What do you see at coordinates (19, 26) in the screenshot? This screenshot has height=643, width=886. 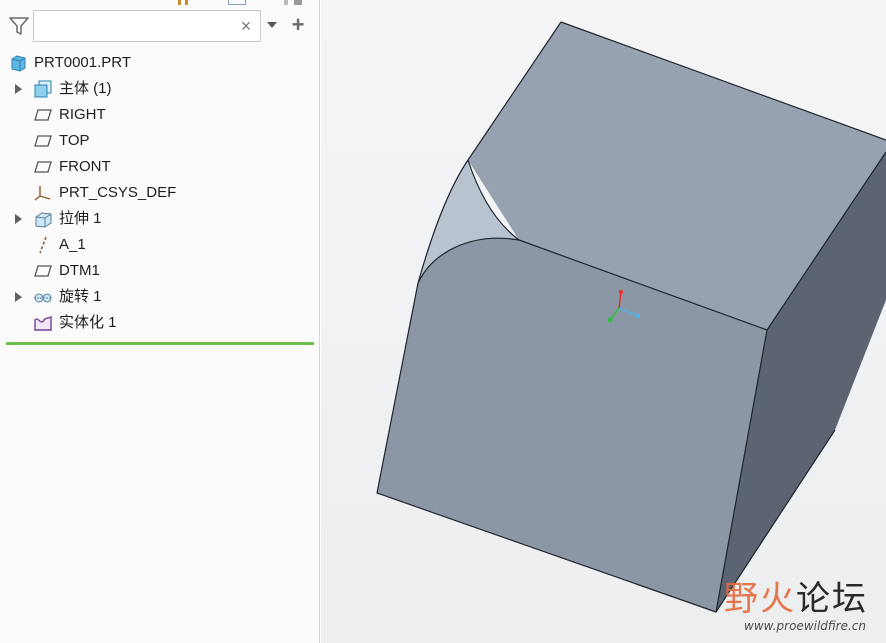 I see `filter-icon` at bounding box center [19, 26].